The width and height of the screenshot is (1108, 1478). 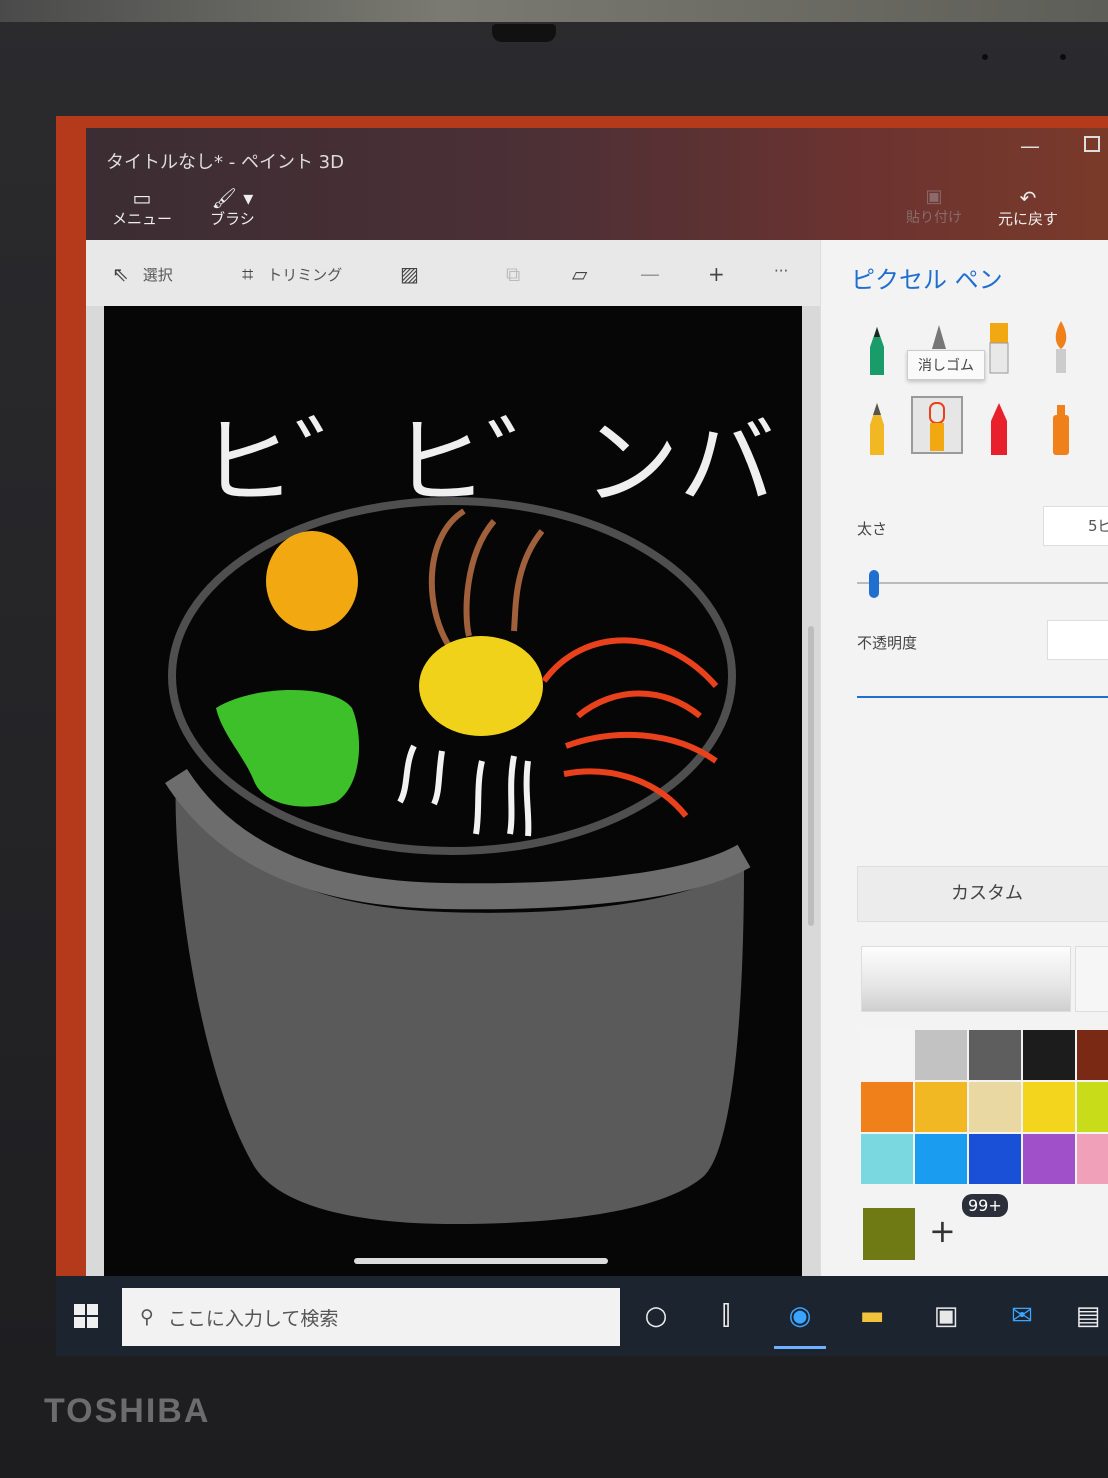 I want to click on crayon-icon, so click(x=999, y=429).